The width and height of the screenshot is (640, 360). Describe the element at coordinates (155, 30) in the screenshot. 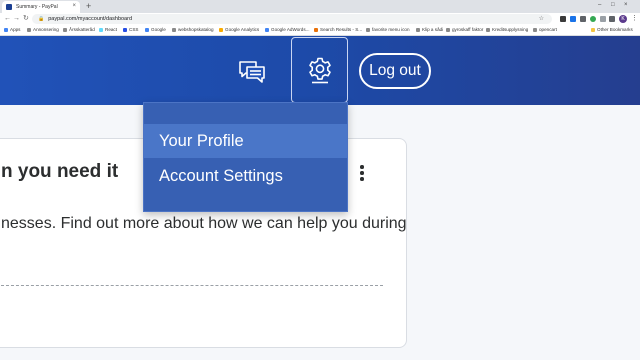

I see `bookmark-item: Google` at that location.